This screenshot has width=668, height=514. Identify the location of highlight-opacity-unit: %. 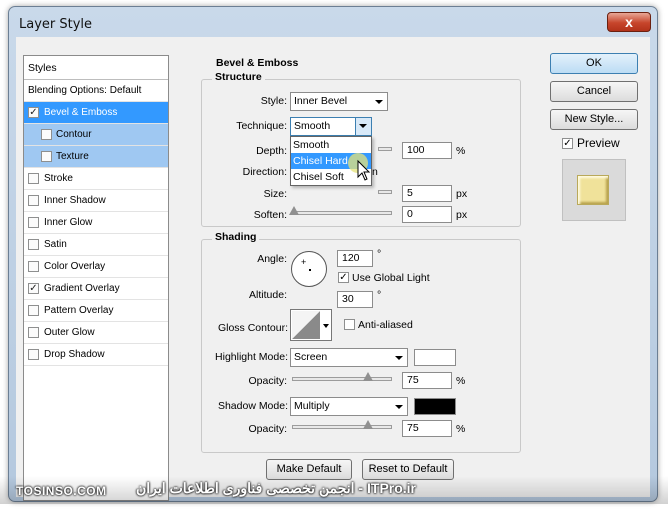
(461, 381).